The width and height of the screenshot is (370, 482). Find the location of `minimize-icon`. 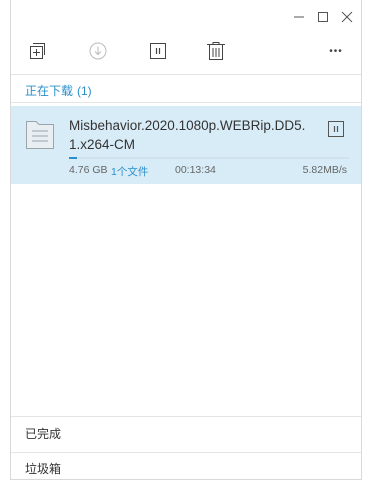

minimize-icon is located at coordinates (299, 17).